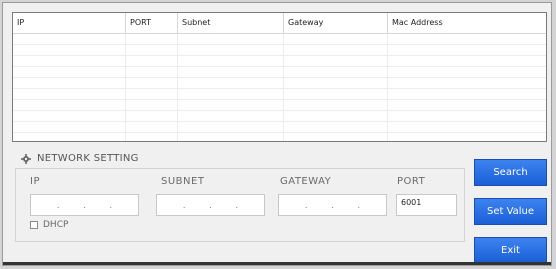 Image resolution: width=556 pixels, height=269 pixels. I want to click on gateway-label: GATEWAY, so click(306, 181).